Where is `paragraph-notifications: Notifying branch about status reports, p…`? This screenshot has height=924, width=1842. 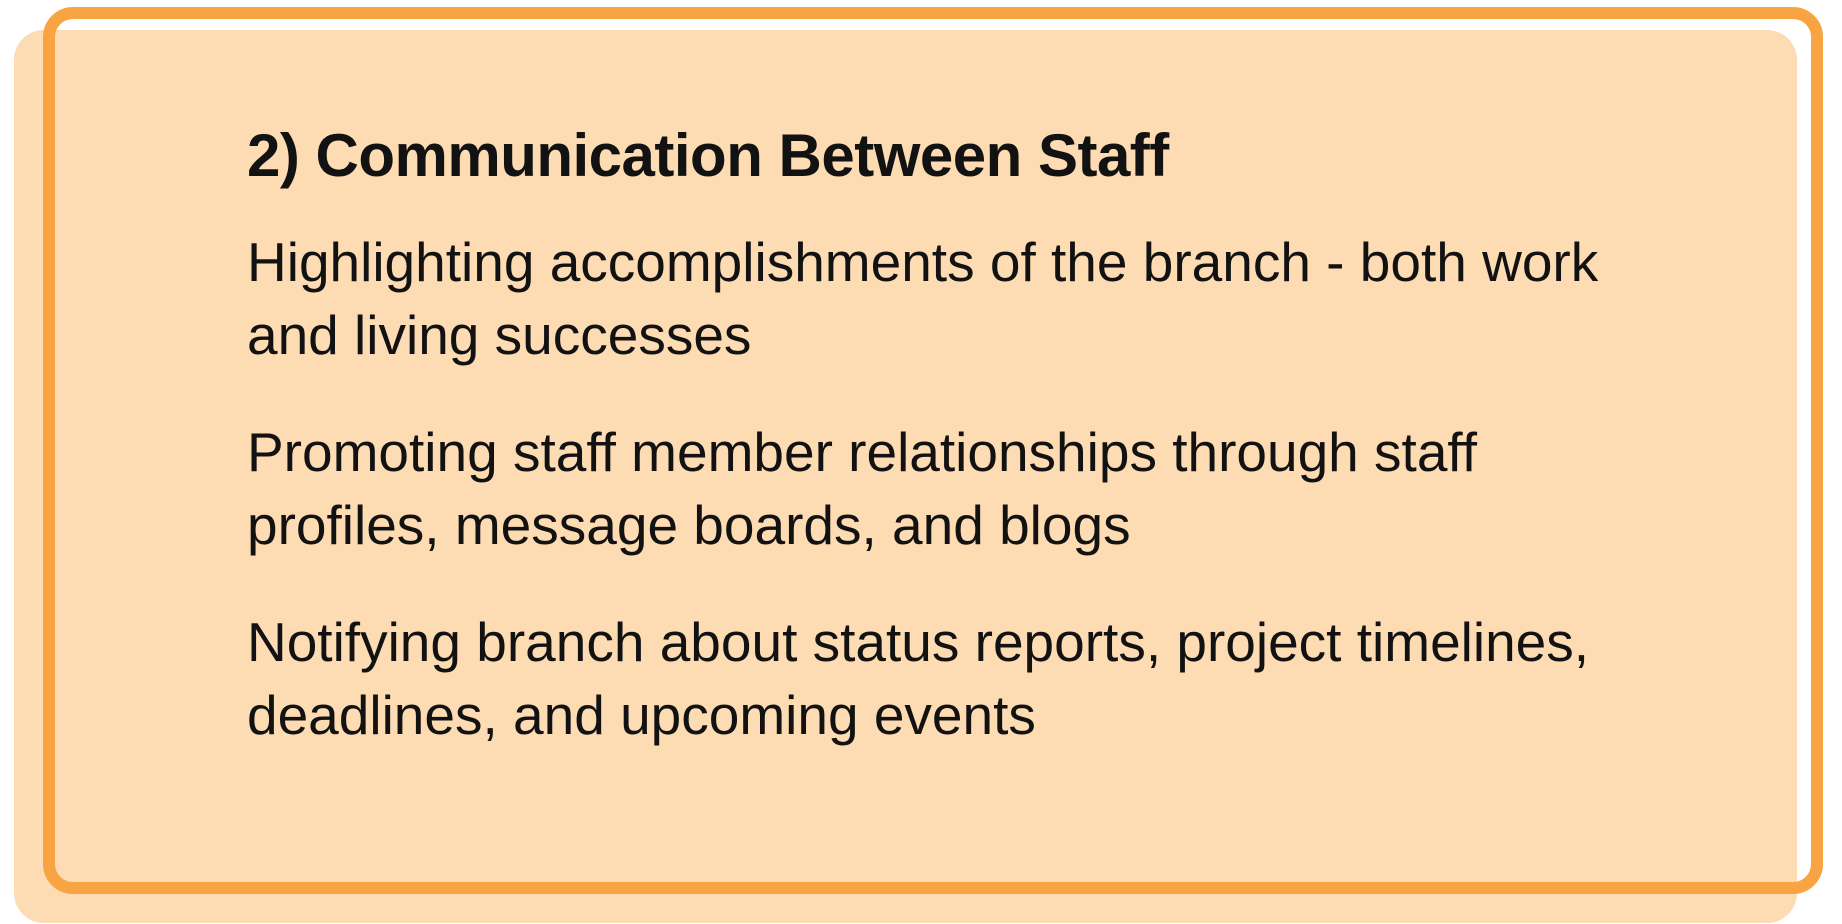
paragraph-notifications: Notifying branch about status reports, p… is located at coordinates (918, 678).